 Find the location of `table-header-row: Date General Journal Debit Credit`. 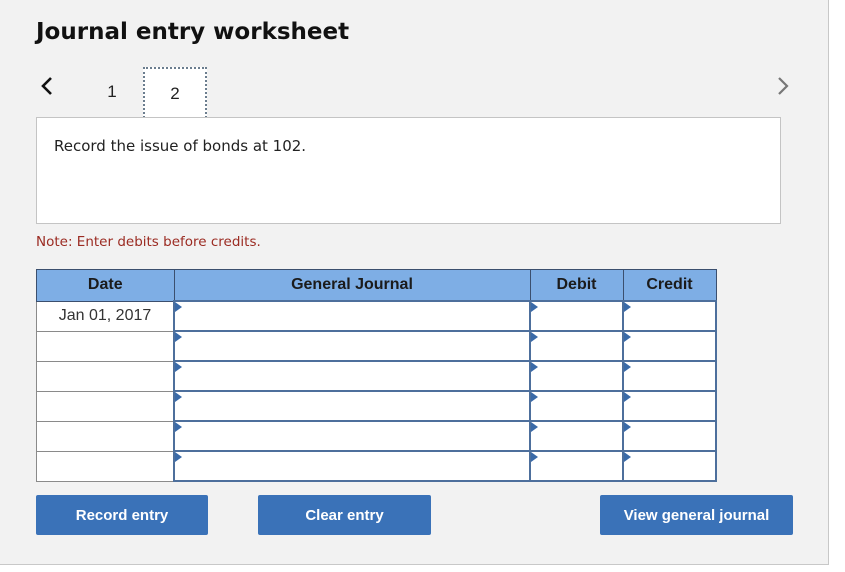

table-header-row: Date General Journal Debit Credit is located at coordinates (376, 285).